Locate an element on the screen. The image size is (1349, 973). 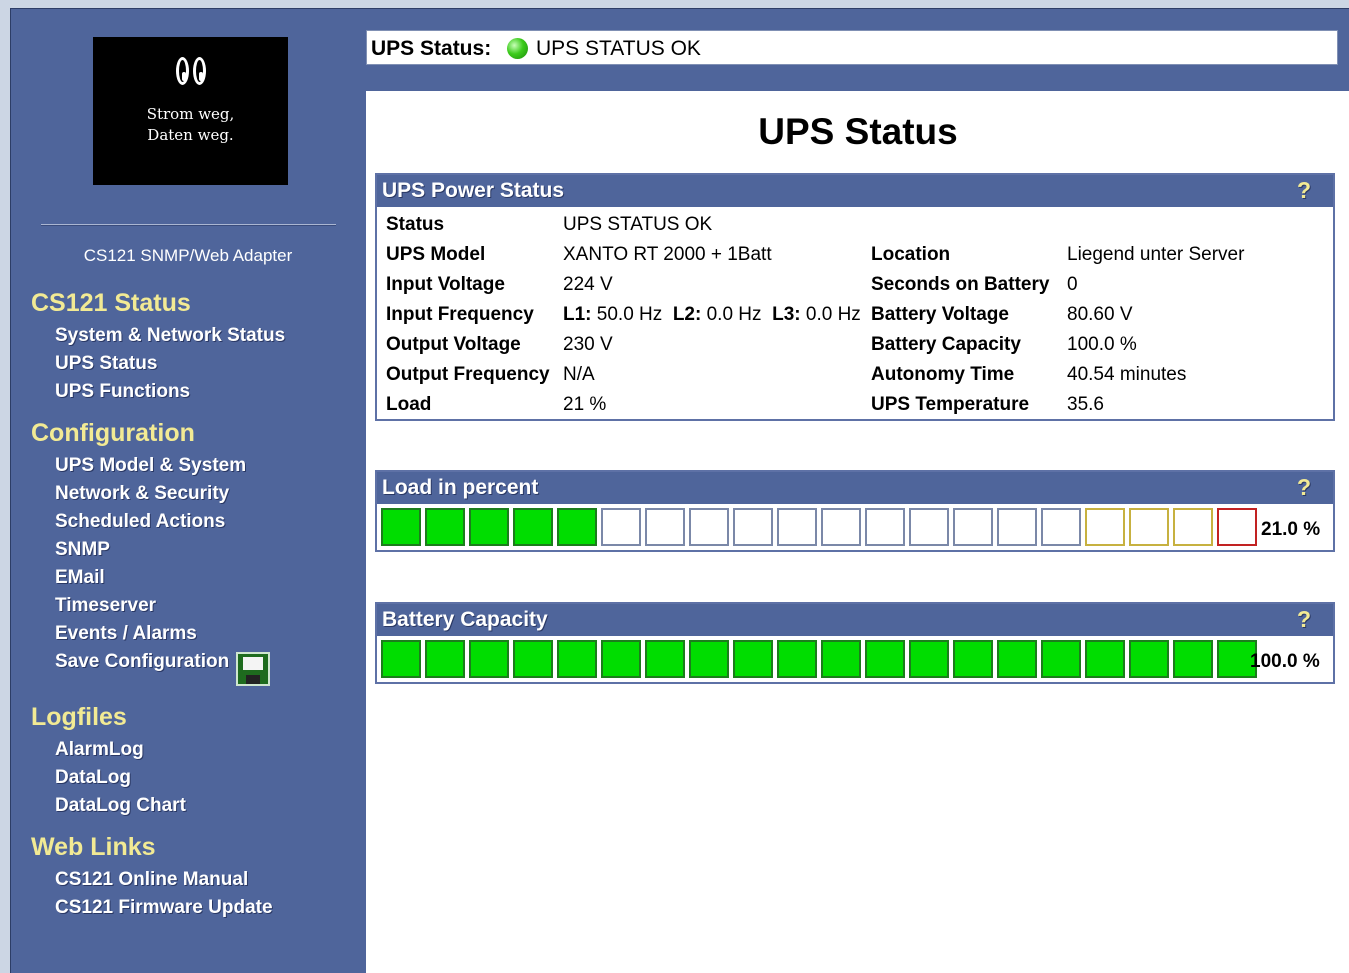
logo-line-2: Daten weg. is located at coordinates (190, 135).